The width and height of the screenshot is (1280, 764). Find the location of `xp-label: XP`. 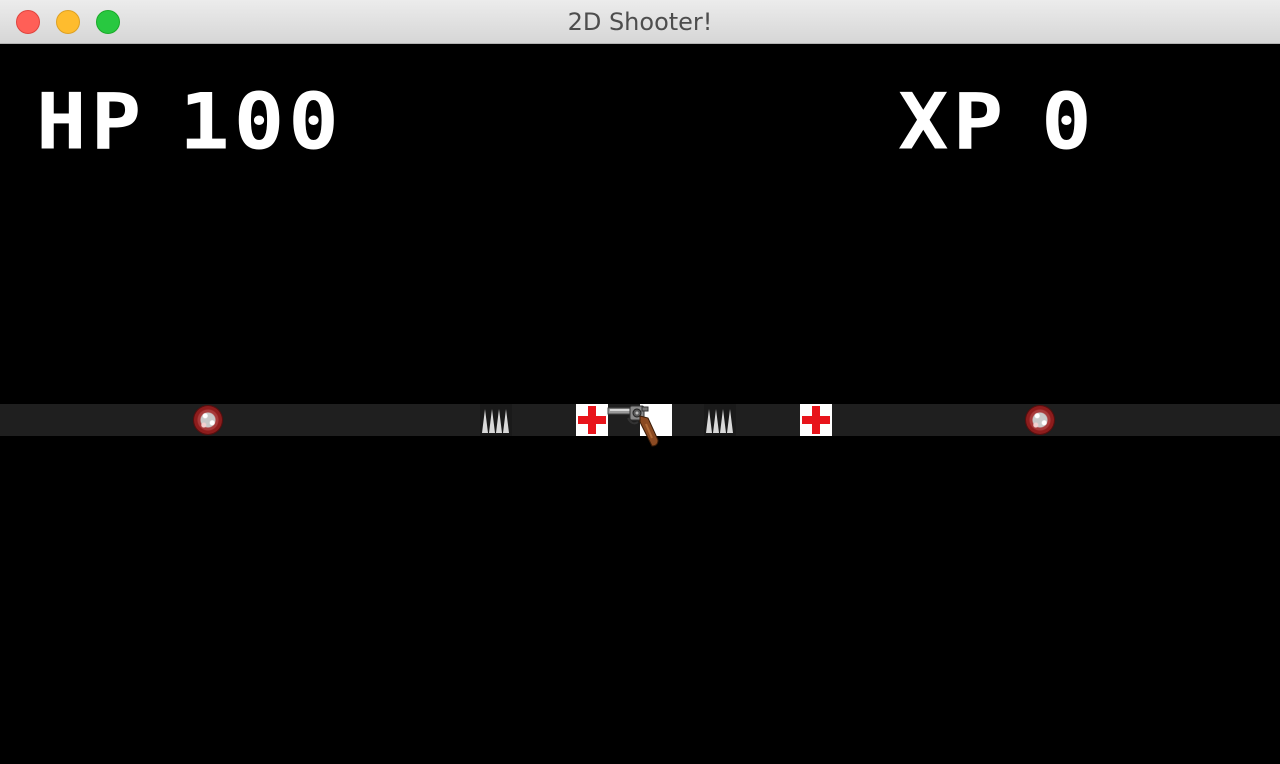

xp-label: XP is located at coordinates (953, 121).